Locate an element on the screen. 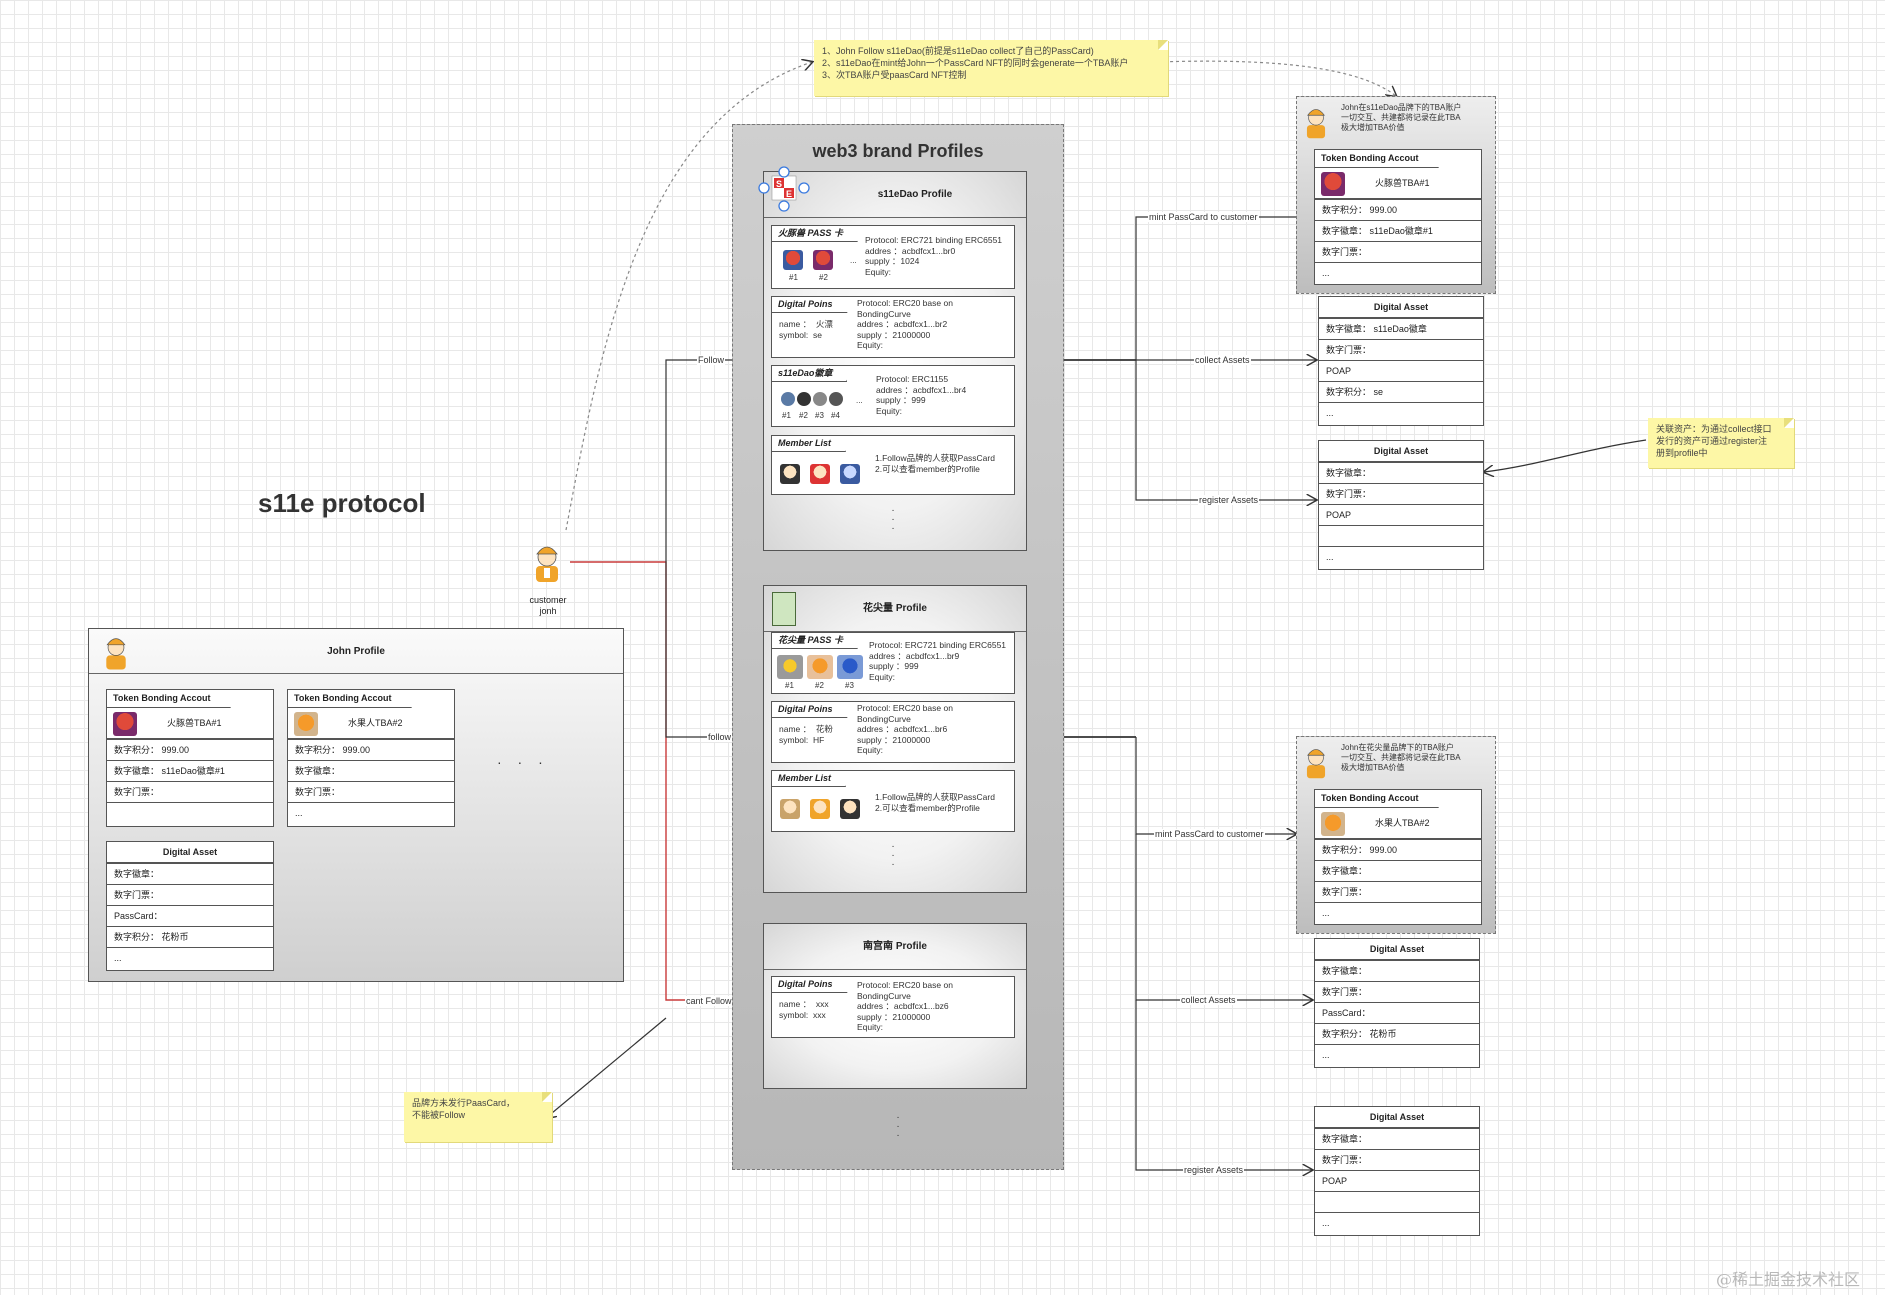  john-asset-row: PassCard： is located at coordinates (190, 915).